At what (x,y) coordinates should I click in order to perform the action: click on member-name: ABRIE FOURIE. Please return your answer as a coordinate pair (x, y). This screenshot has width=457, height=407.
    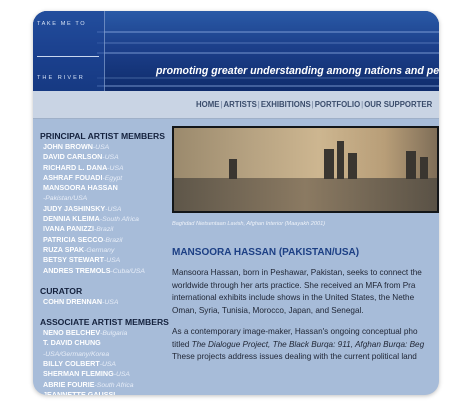
    Looking at the image, I should click on (69, 384).